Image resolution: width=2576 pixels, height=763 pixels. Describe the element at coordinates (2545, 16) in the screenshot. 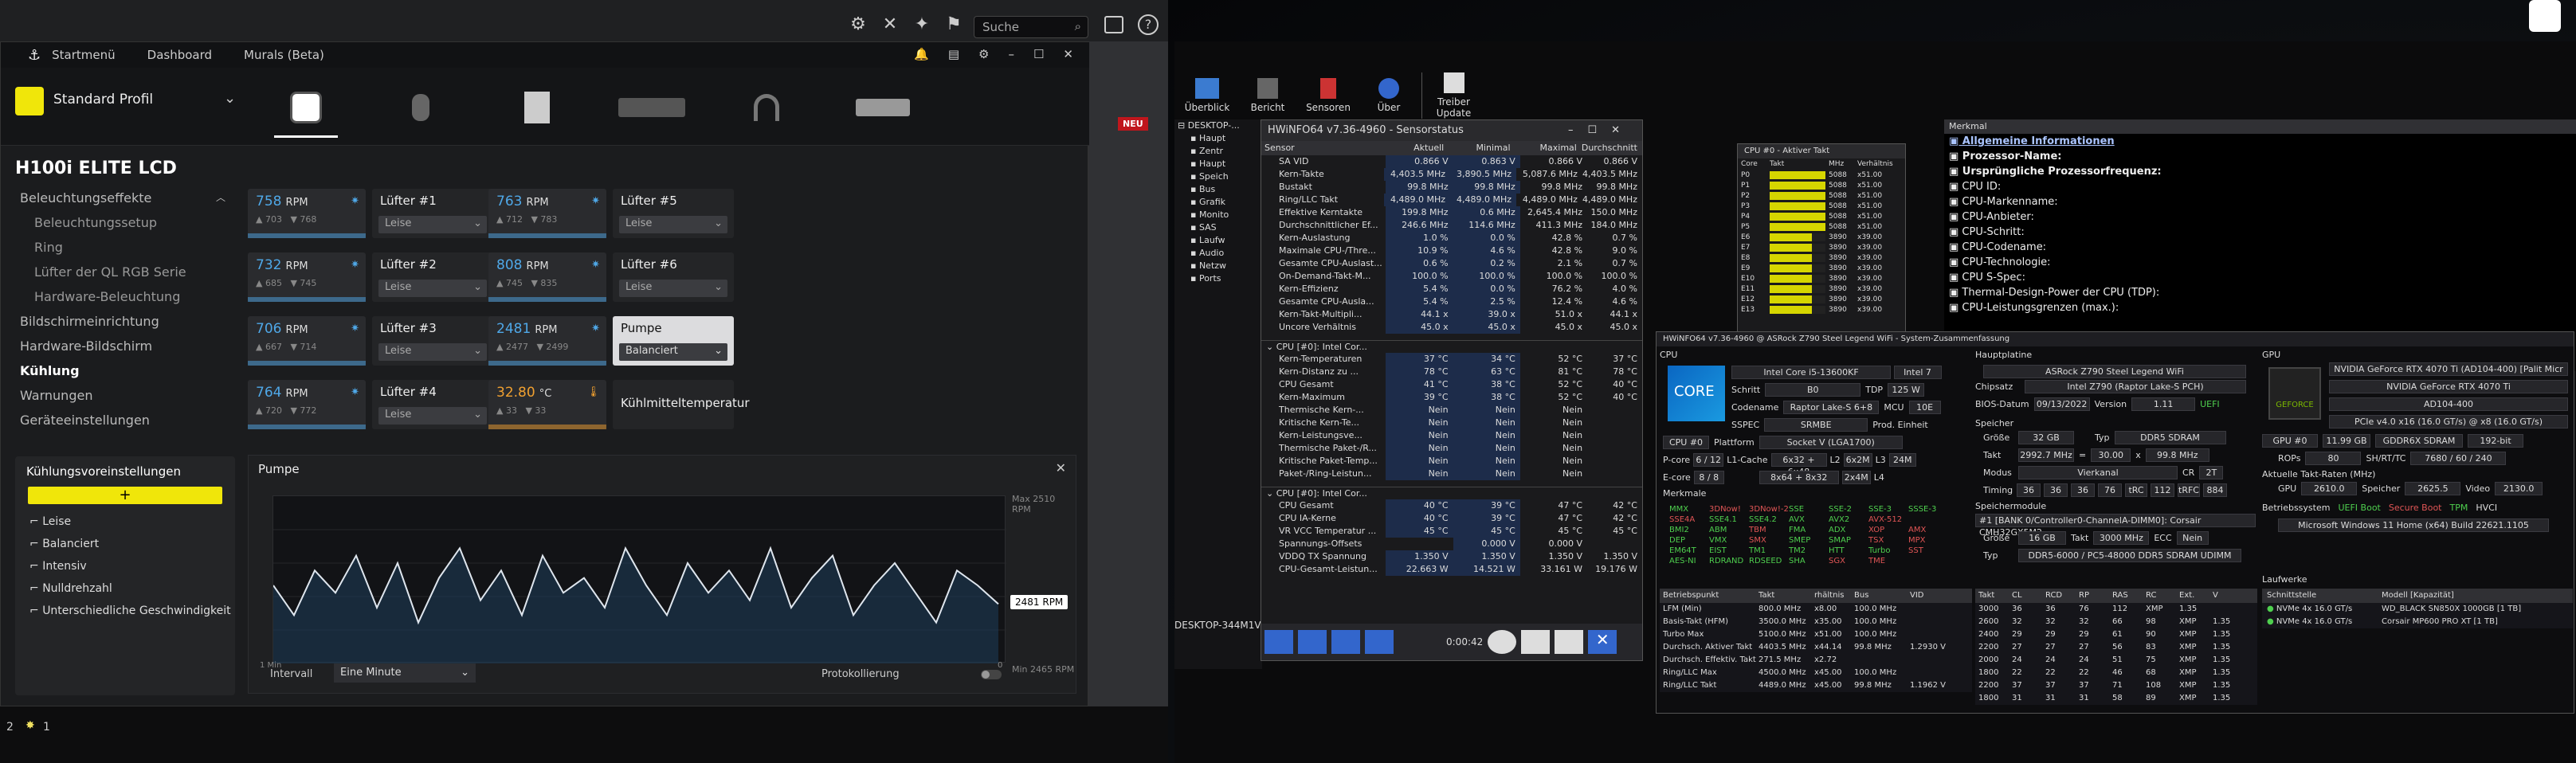

I see `desktop-shortcut-icon` at that location.